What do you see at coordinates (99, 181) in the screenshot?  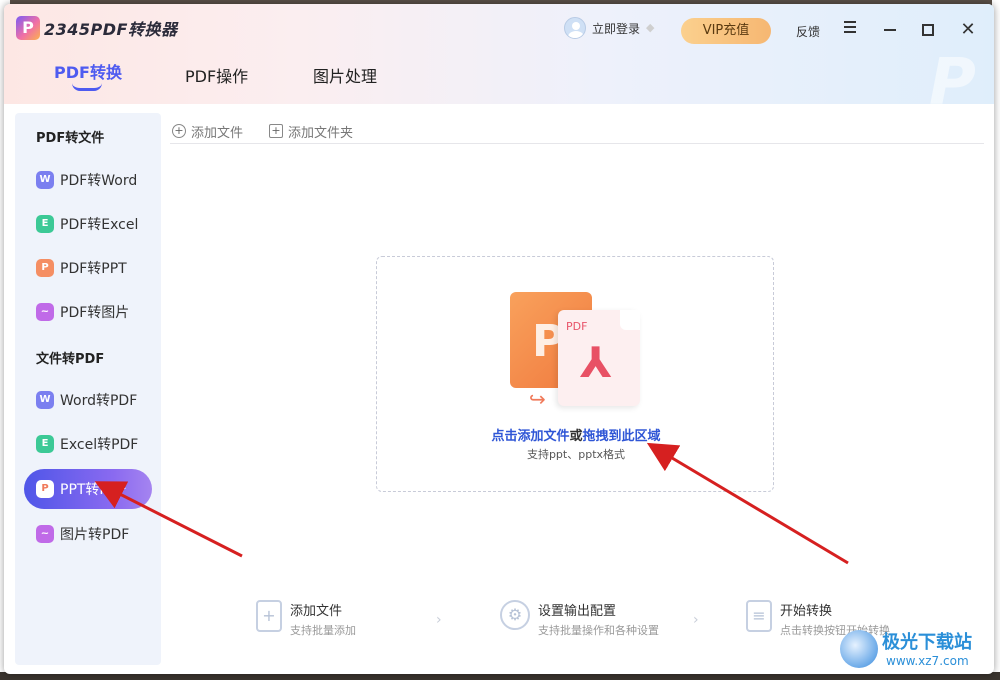 I see `sidebar-item-label: PDF转Word` at bounding box center [99, 181].